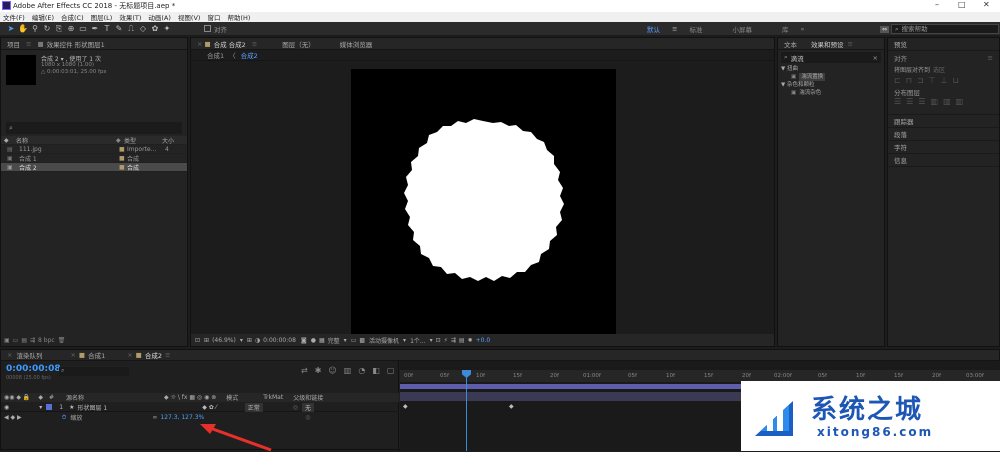  I want to click on motion-blur-icon: ◔, so click(361, 370).